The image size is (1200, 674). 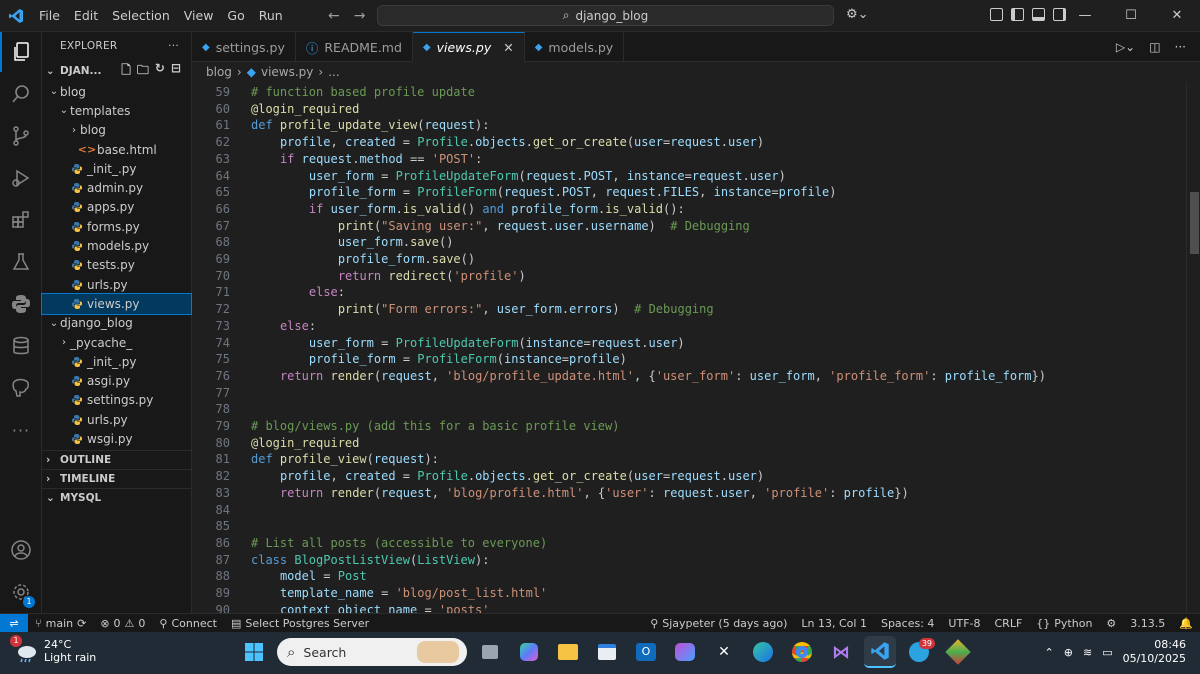 What do you see at coordinates (116, 361) in the screenshot?
I see `tree-file: _init_.py` at bounding box center [116, 361].